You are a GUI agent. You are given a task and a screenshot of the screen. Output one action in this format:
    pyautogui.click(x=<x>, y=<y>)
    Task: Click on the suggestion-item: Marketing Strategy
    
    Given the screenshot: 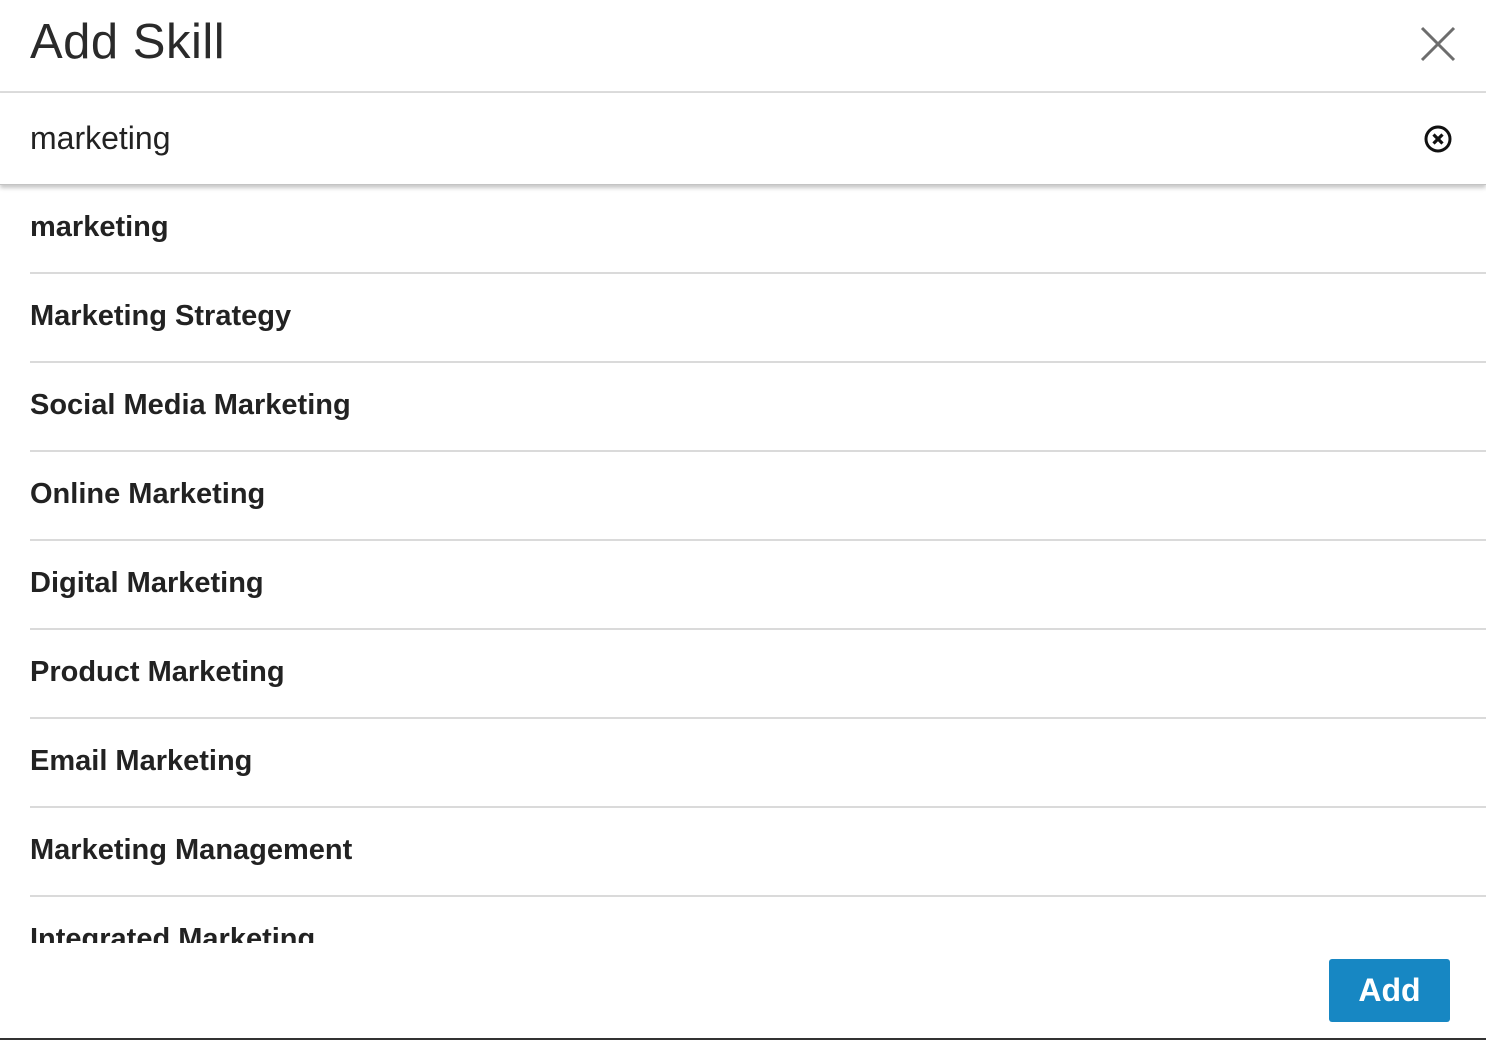 What is the action you would take?
    pyautogui.click(x=758, y=318)
    